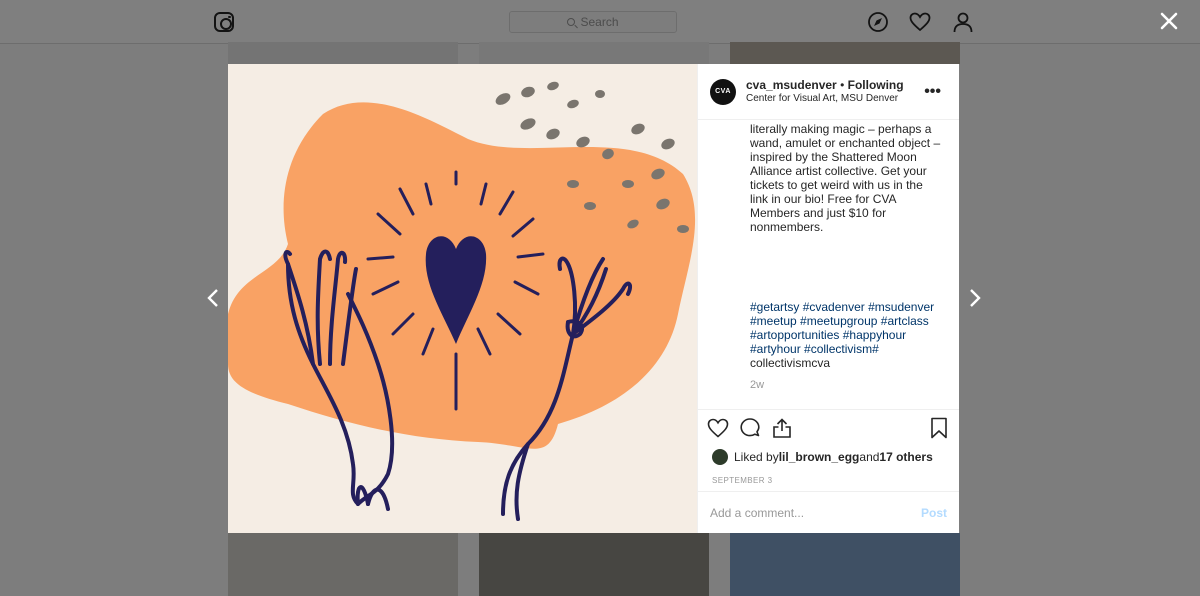  I want to click on comment-form: Post, so click(828, 512).